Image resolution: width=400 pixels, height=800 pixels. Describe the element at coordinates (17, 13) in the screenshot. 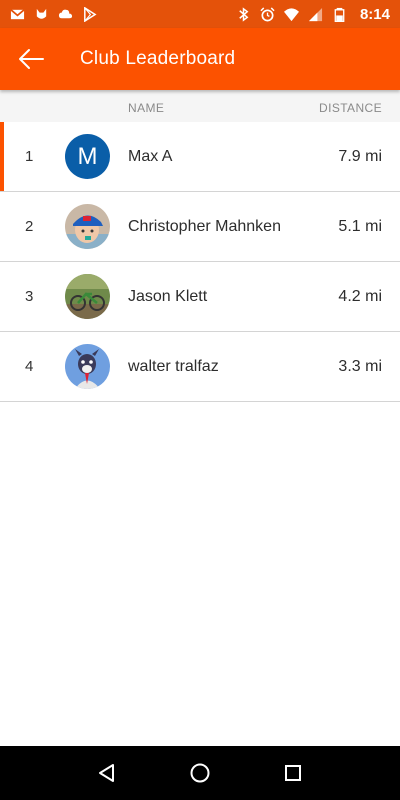

I see `gmail-icon` at that location.